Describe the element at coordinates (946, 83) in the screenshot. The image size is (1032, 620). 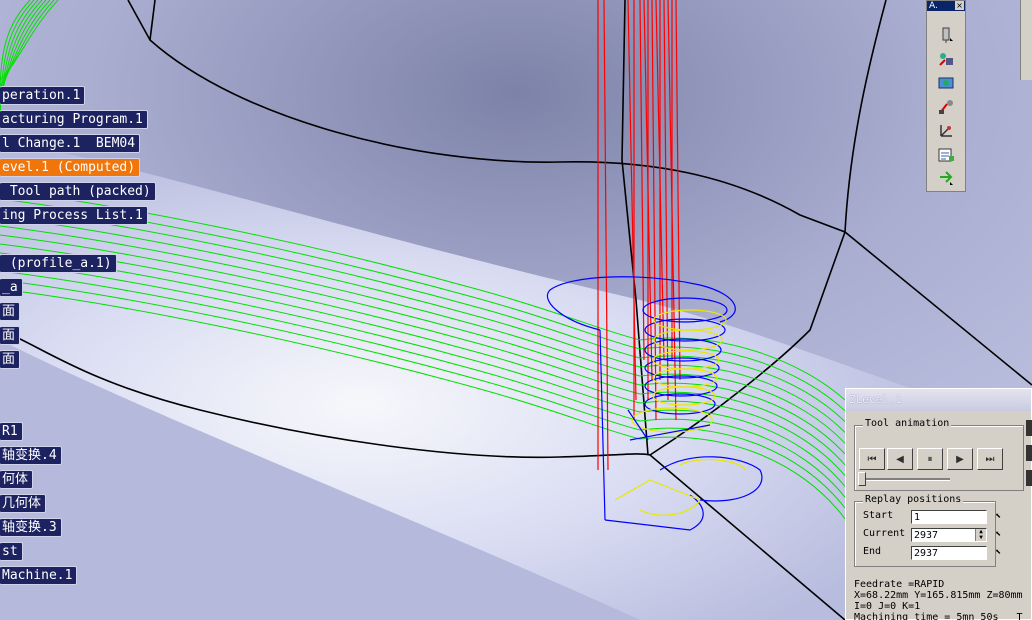
I see `simulation-icon` at that location.